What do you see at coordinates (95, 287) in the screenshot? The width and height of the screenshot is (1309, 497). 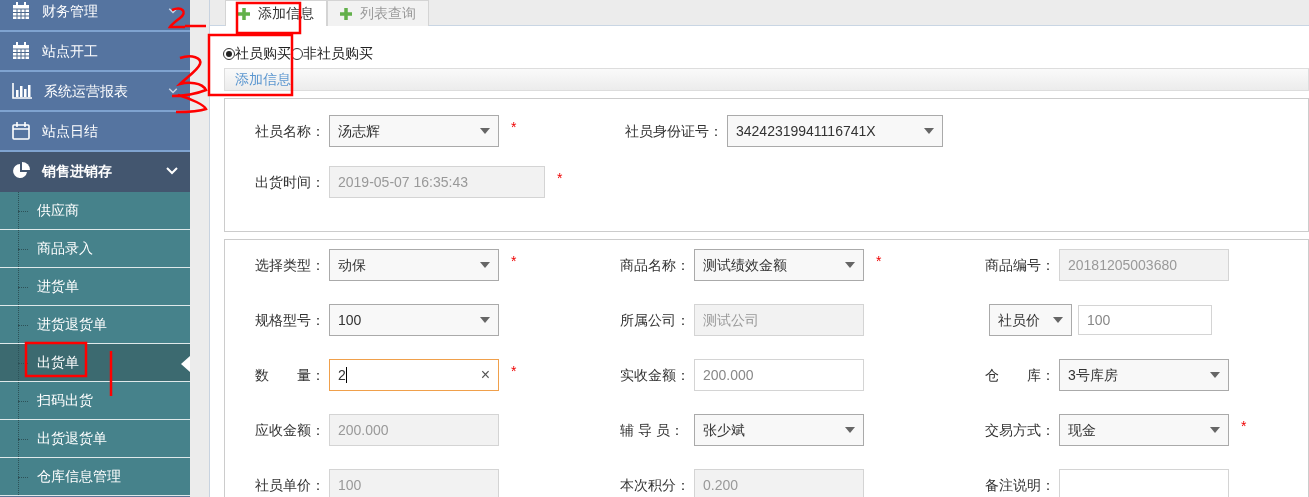 I see `submenu-item: 进货单` at bounding box center [95, 287].